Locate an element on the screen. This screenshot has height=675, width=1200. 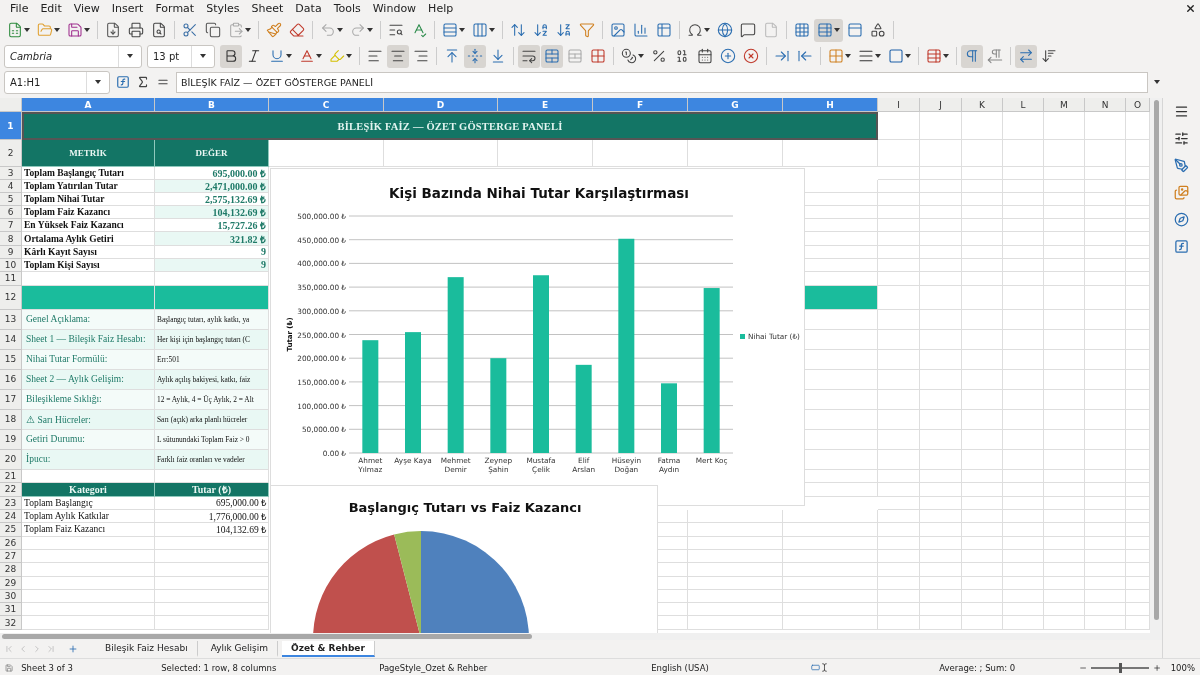
selection-status: Selected: 1 row, 8 columns is located at coordinates (219, 667).